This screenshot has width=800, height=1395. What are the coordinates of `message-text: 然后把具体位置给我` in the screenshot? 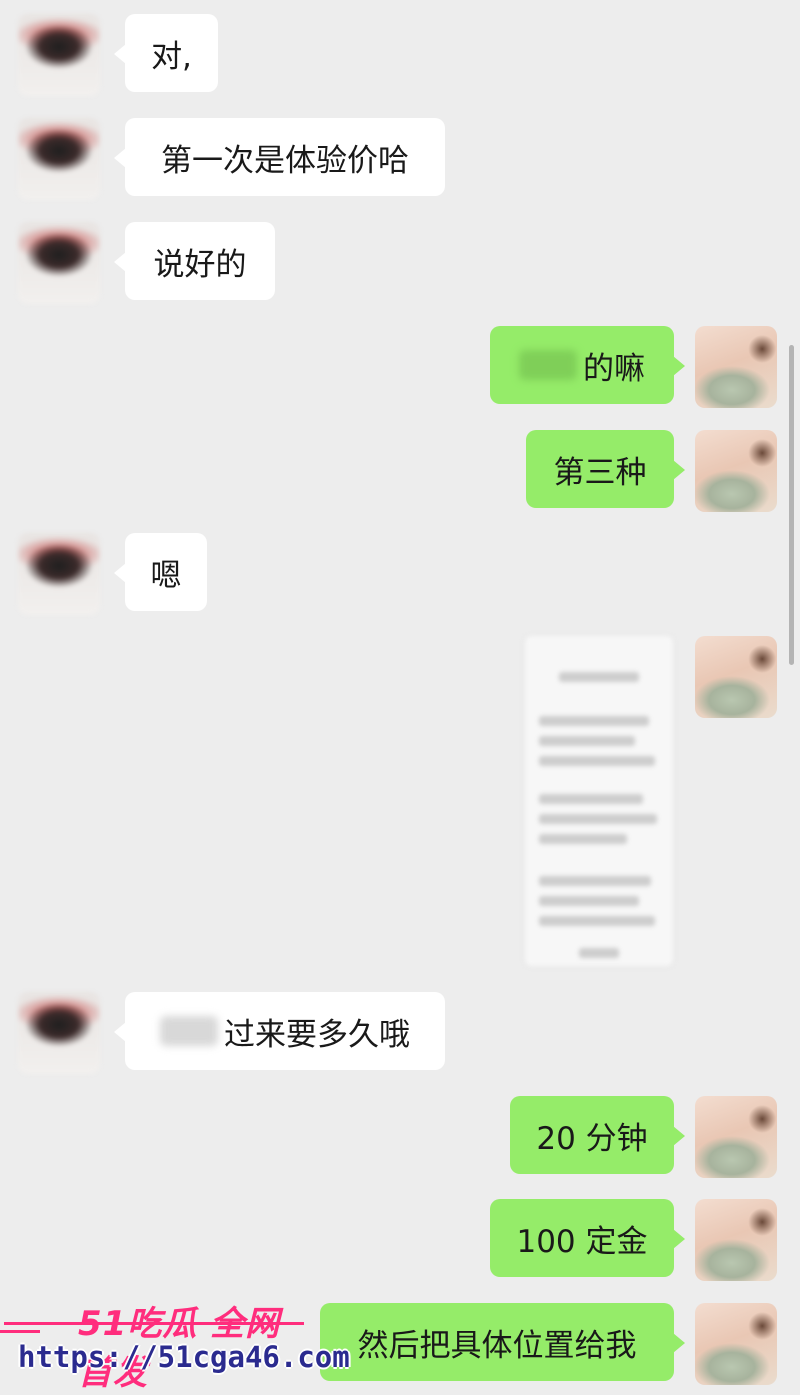 It's located at (497, 1345).